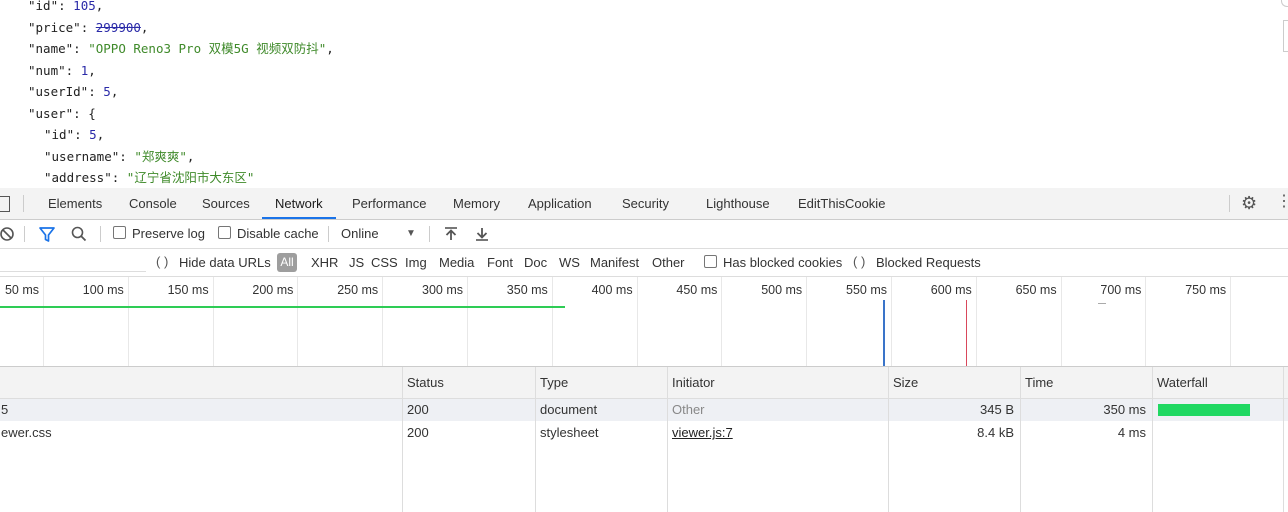 The image size is (1288, 512). I want to click on header-time: Time, so click(1039, 382).